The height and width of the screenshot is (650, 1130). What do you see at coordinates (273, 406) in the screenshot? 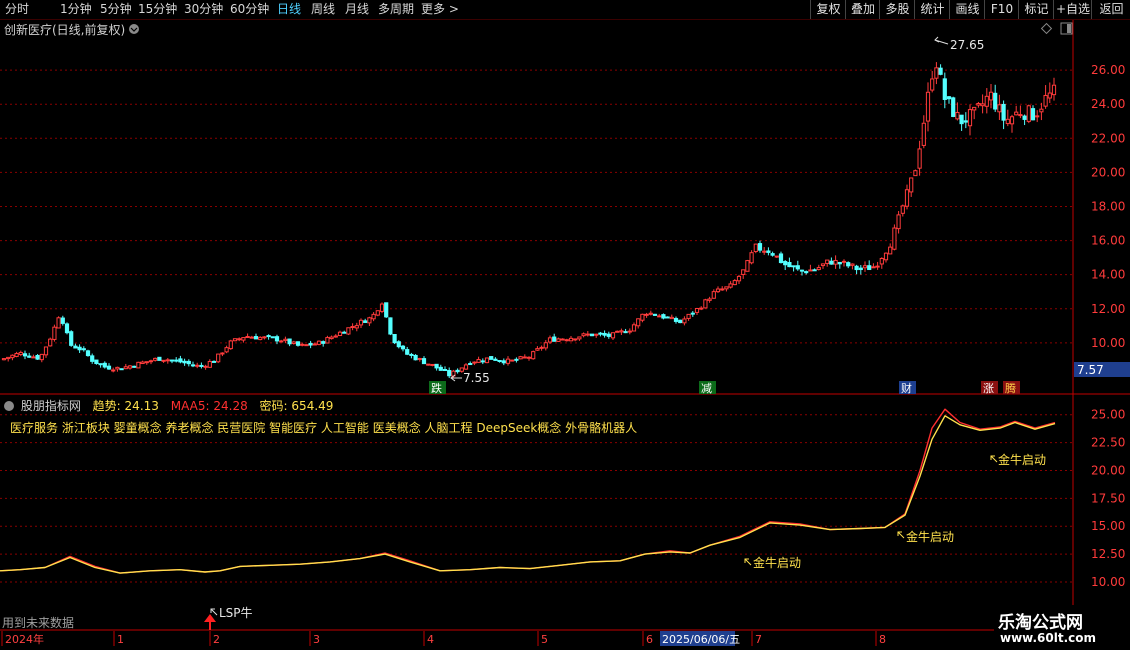
I see `code-label: 密码:` at bounding box center [273, 406].